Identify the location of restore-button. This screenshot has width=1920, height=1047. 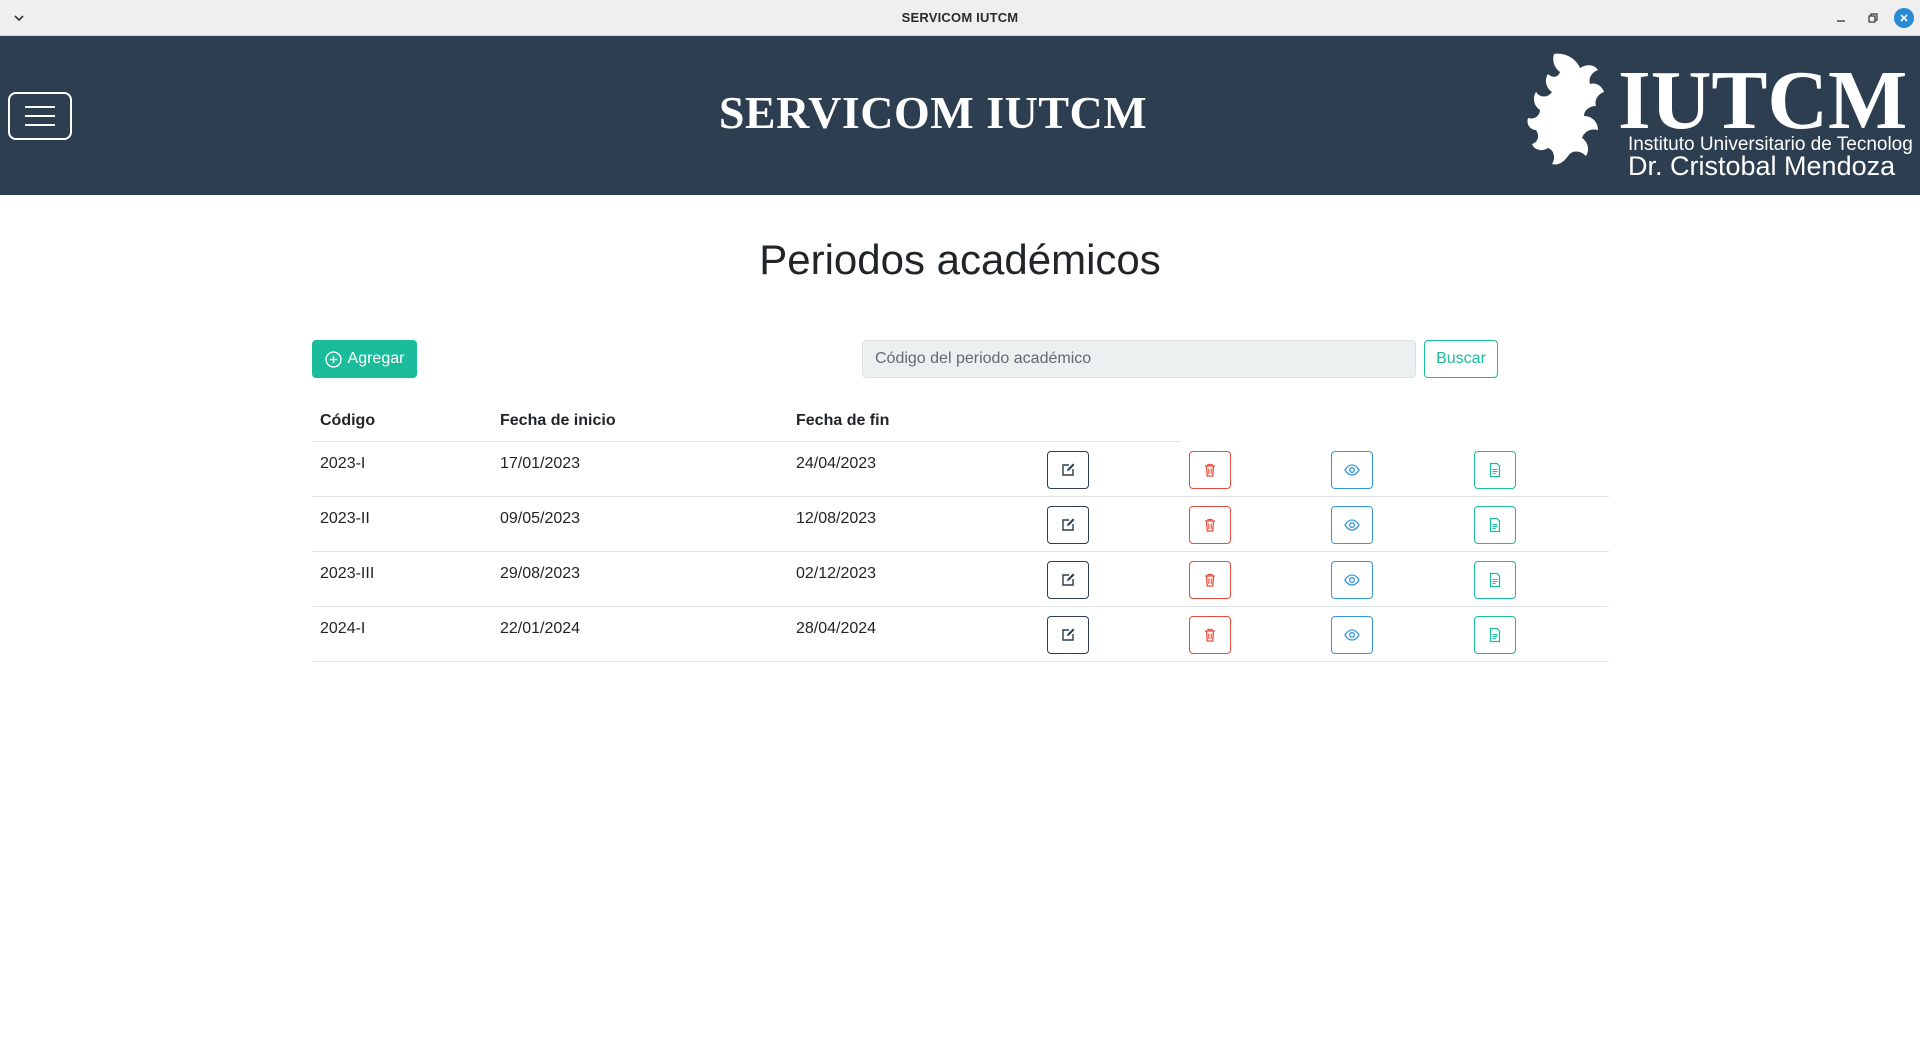
(1873, 18).